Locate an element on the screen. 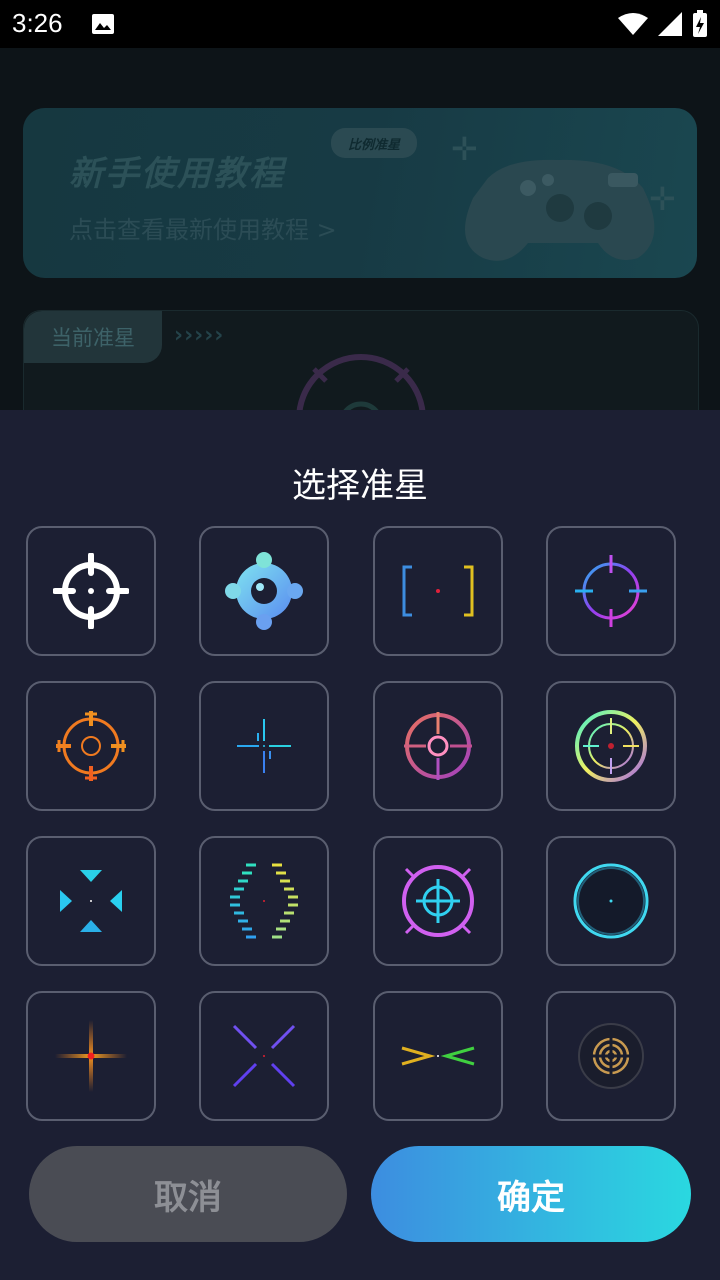 Image resolution: width=720 pixels, height=1280 pixels. concentric-ring-crosshair-icon is located at coordinates (611, 1056).